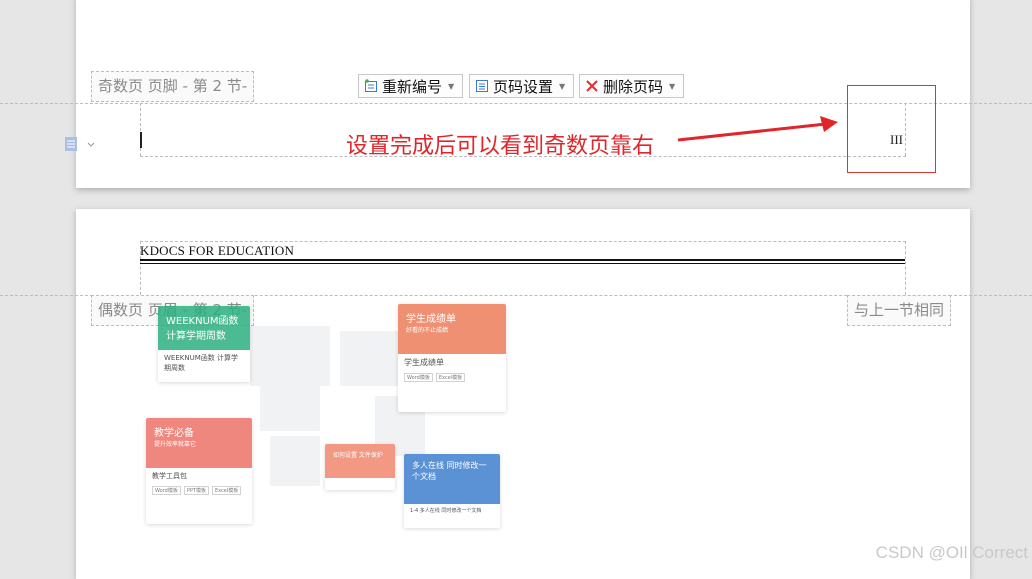 The height and width of the screenshot is (579, 1032). What do you see at coordinates (199, 471) in the screenshot?
I see `teaching-card: 教学必备 提升效率就靠它 教学工具包 Word模板 PPT模板 Excel模板` at bounding box center [199, 471].